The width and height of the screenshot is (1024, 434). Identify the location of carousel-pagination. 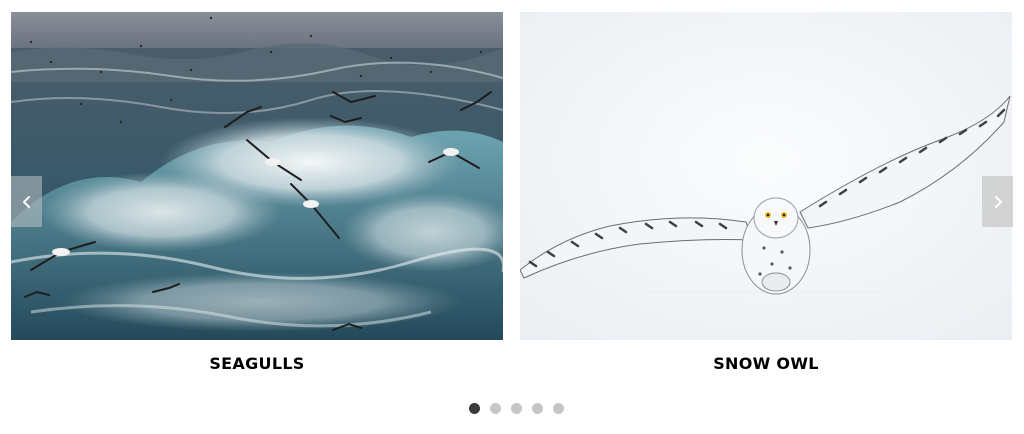
(512, 408).